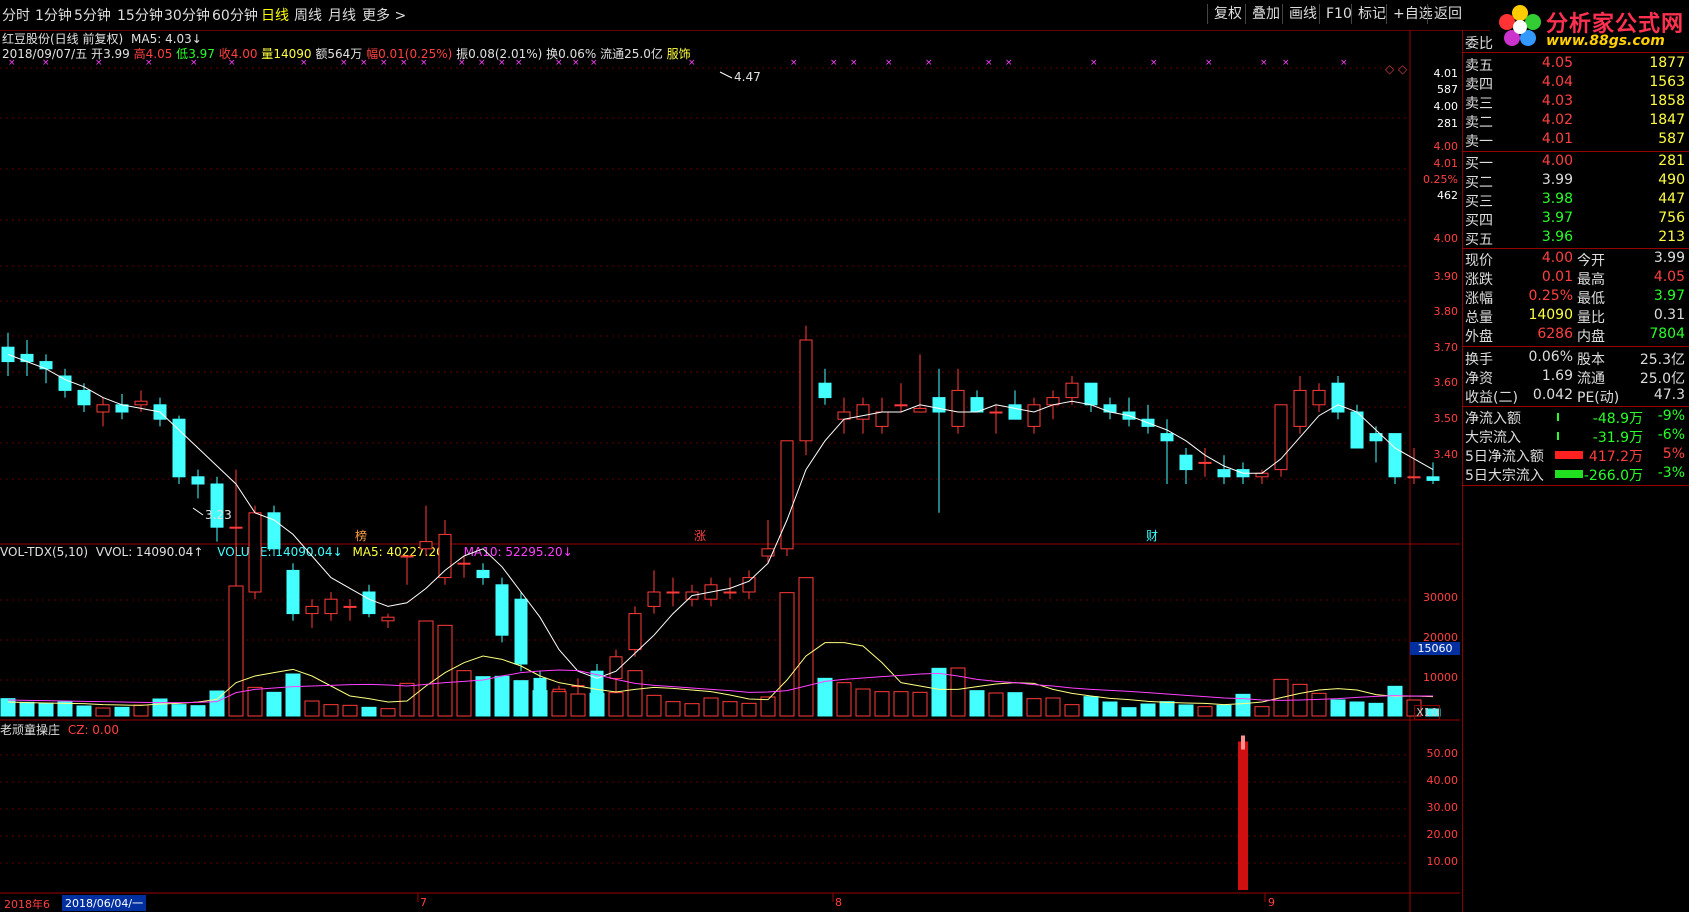  What do you see at coordinates (187, 15) in the screenshot?
I see `period-tab-30min: 30分钟` at bounding box center [187, 15].